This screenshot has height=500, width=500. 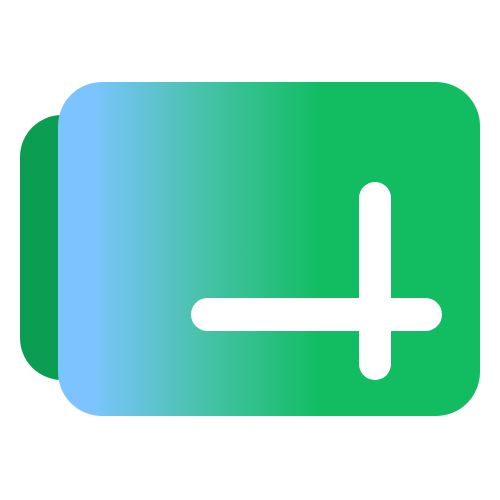 What do you see at coordinates (316, 314) in the screenshot?
I see `plus-horizontal-bar` at bounding box center [316, 314].